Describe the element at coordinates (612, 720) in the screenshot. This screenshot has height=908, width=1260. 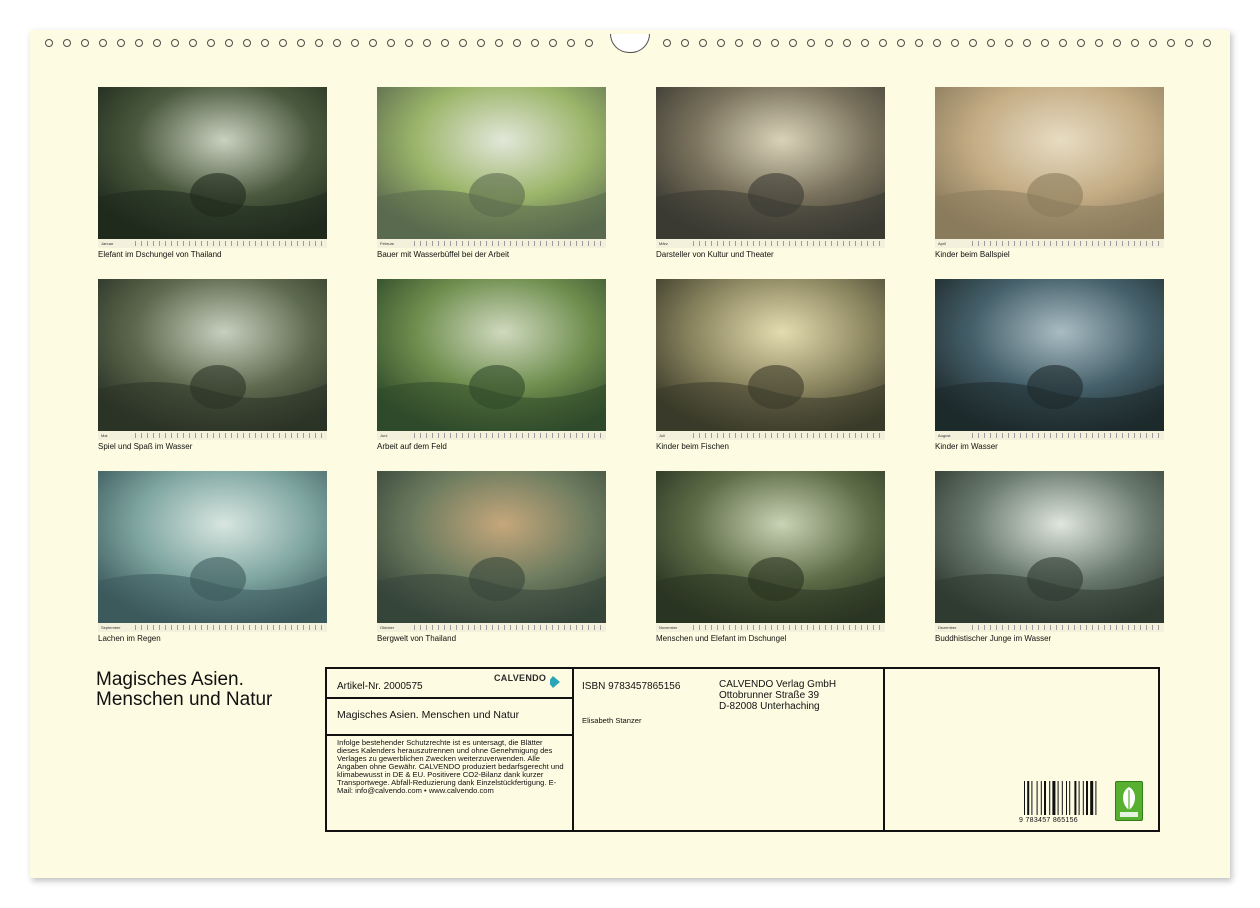
I see `author: Elisabeth Stanzer` at that location.